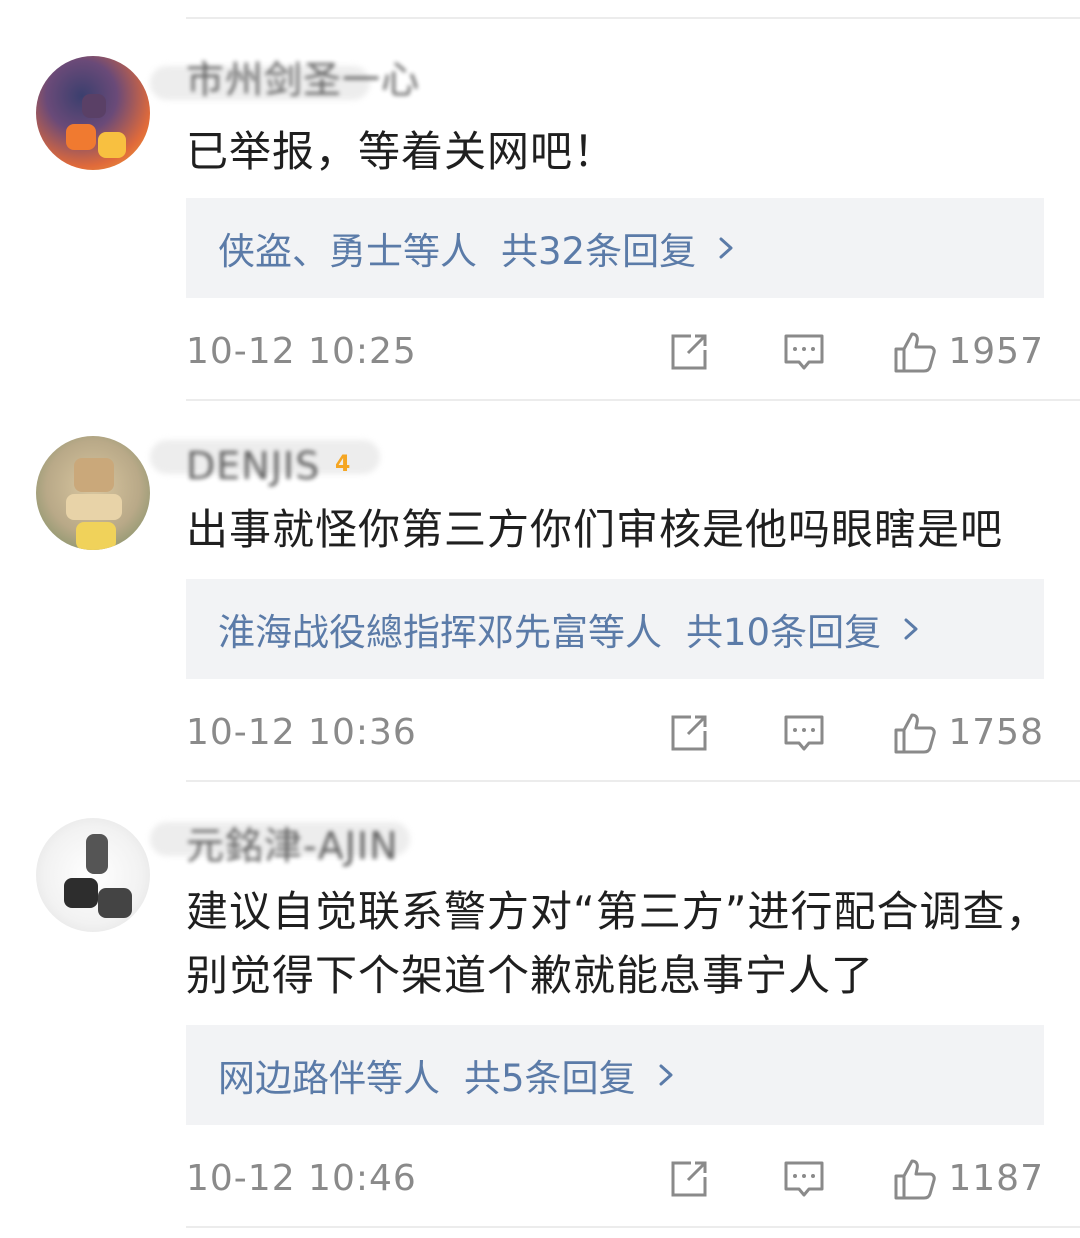 Image resolution: width=1080 pixels, height=1238 pixels. What do you see at coordinates (915, 1179) in the screenshot?
I see `thumbs-up-icon` at bounding box center [915, 1179].